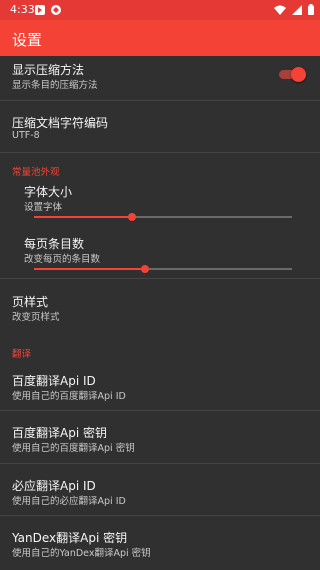 This screenshot has height=570, width=320. Describe the element at coordinates (36, 317) in the screenshot. I see `setting-subtitle: 改变页样式` at that location.